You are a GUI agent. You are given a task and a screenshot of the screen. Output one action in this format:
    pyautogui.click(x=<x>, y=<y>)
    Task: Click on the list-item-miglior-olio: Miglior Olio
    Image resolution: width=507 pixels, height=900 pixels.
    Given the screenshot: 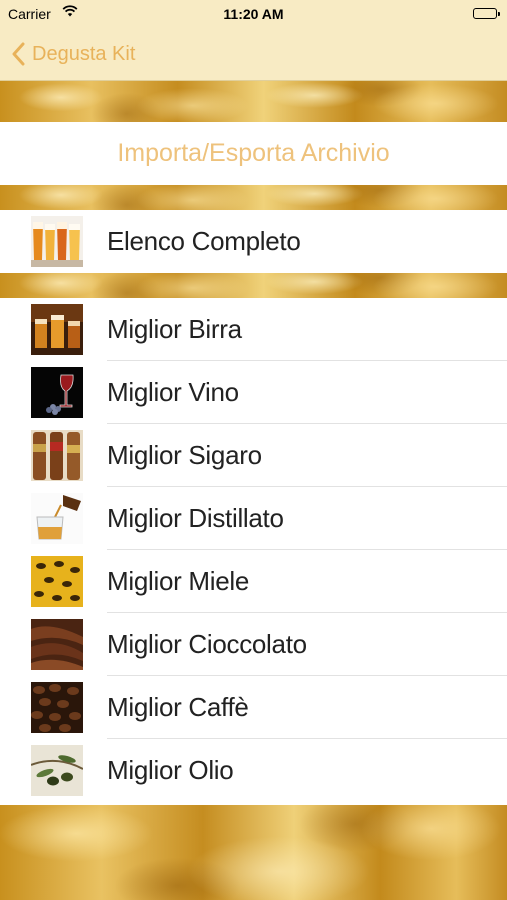 What is the action you would take?
    pyautogui.click(x=253, y=770)
    